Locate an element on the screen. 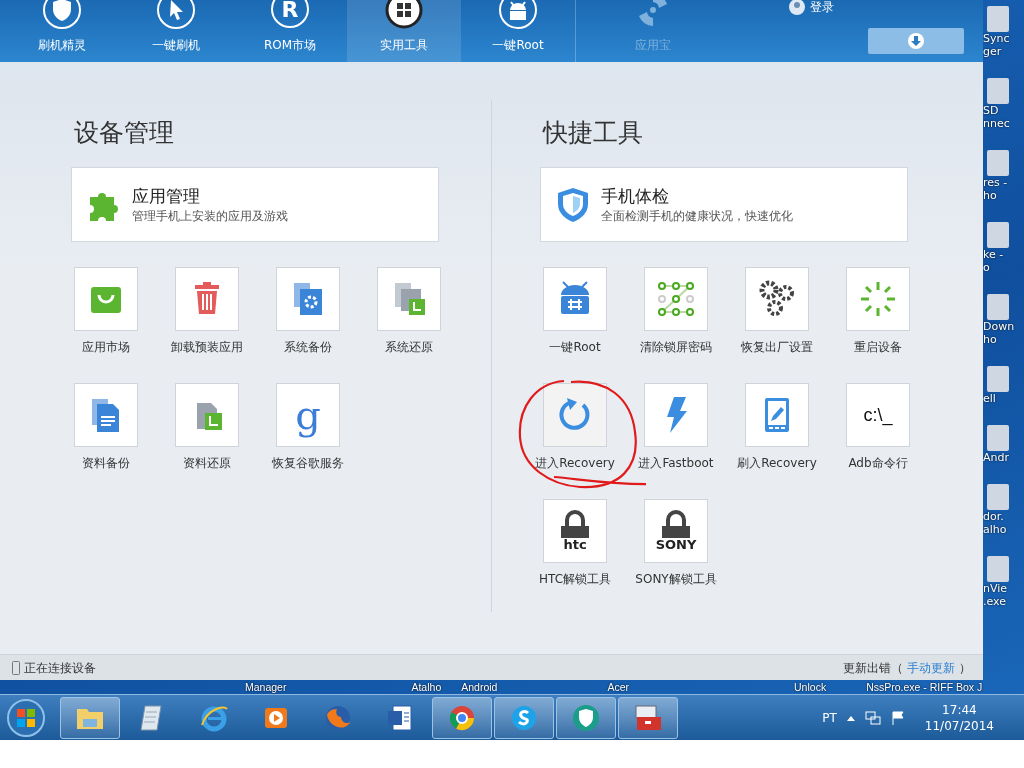 Image resolution: width=1024 pixels, height=768 pixels. clock-date: 11/07/2014 is located at coordinates (959, 725).